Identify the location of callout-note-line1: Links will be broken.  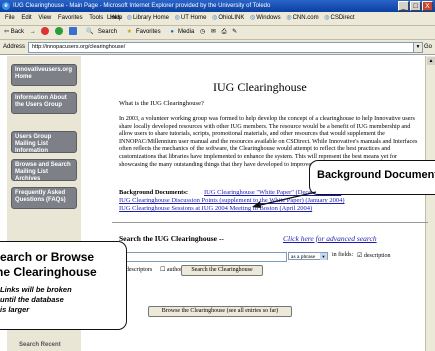
(36, 289).